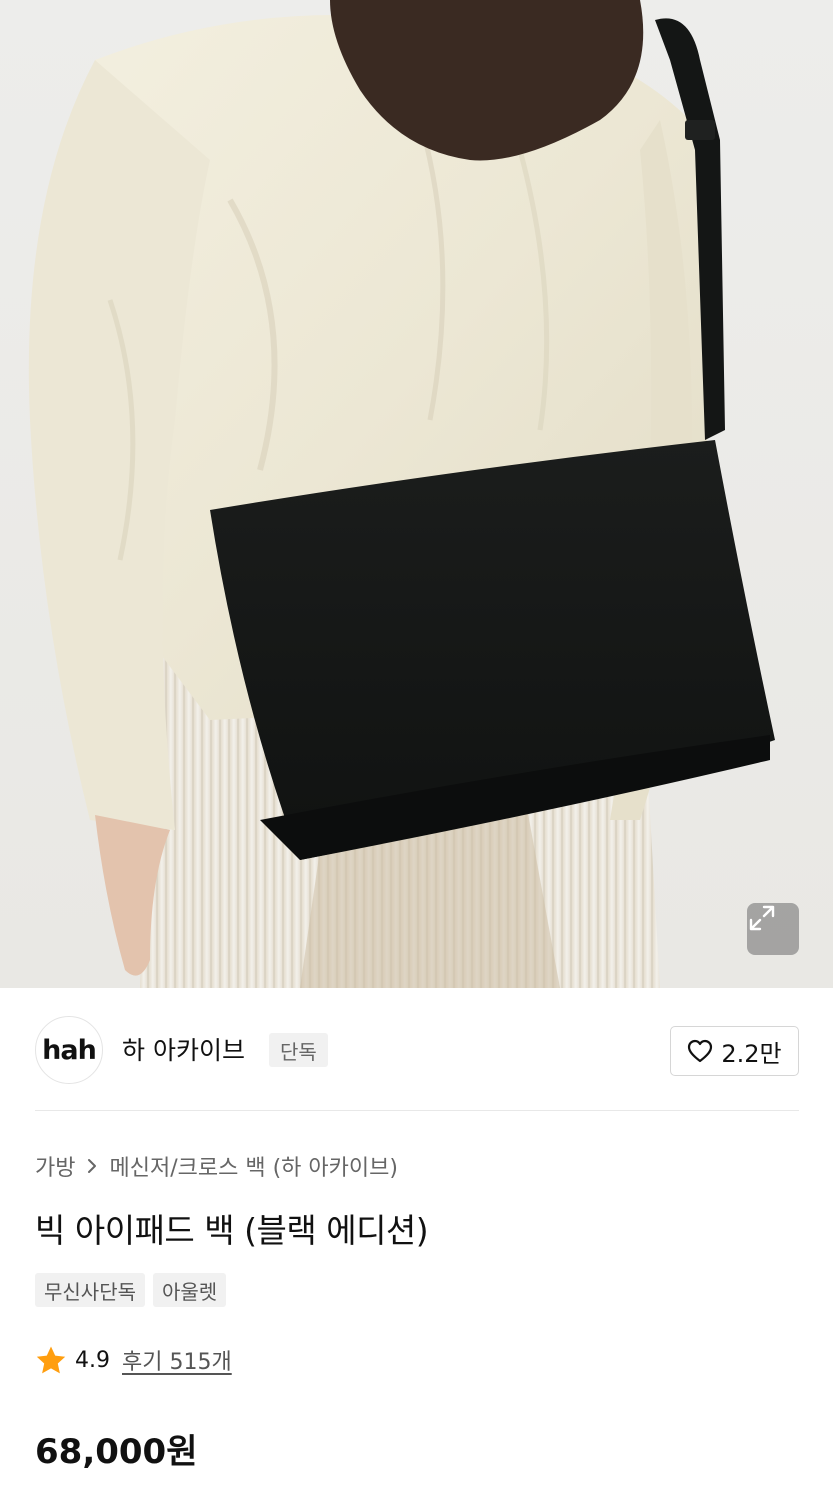 This screenshot has height=1500, width=833. Describe the element at coordinates (55, 1166) in the screenshot. I see `breadcrumb-category: 가방` at that location.